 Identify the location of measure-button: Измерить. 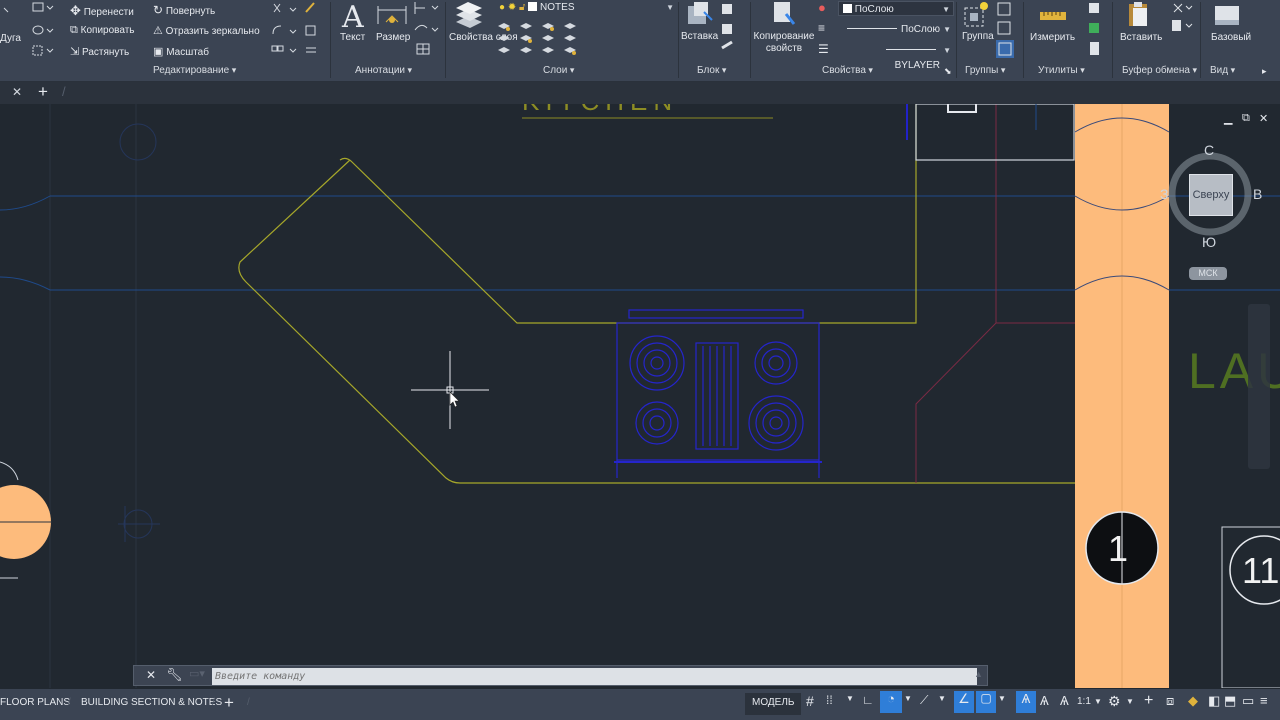
(1052, 37).